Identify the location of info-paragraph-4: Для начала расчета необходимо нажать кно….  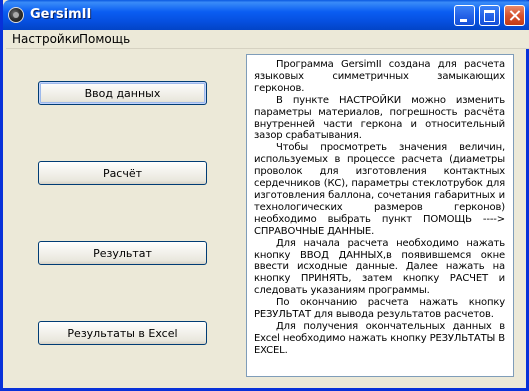
(379, 267).